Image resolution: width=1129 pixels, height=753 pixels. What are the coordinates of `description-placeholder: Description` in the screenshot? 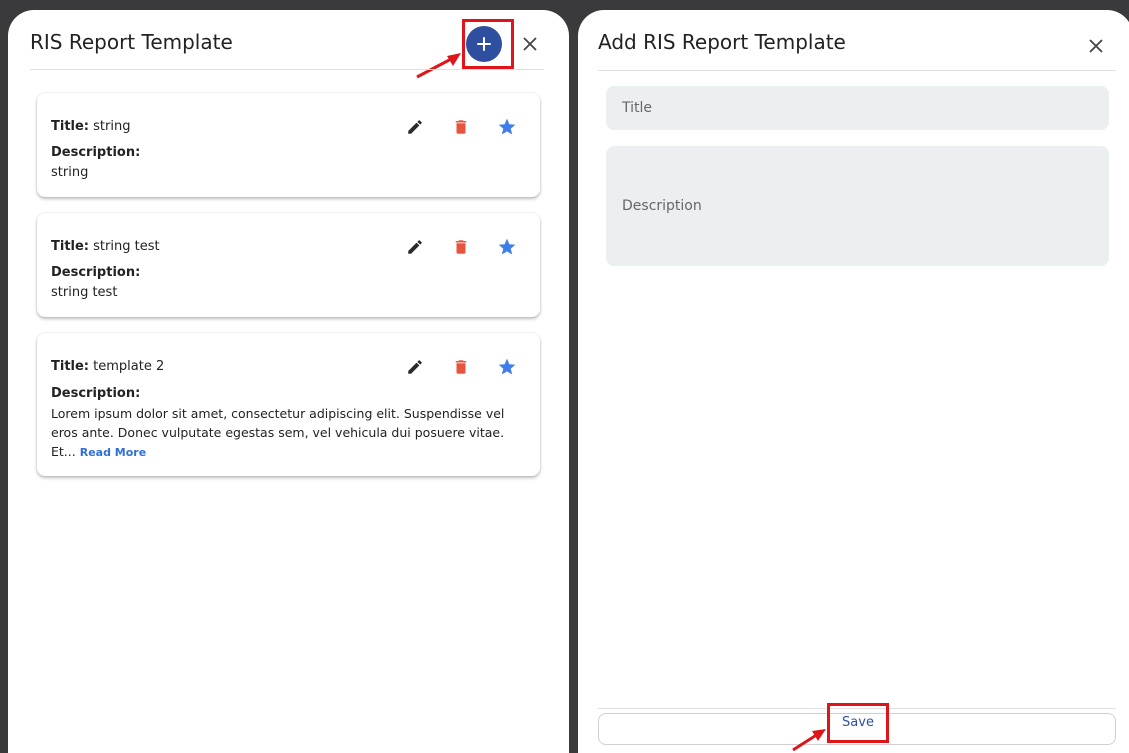 It's located at (662, 206).